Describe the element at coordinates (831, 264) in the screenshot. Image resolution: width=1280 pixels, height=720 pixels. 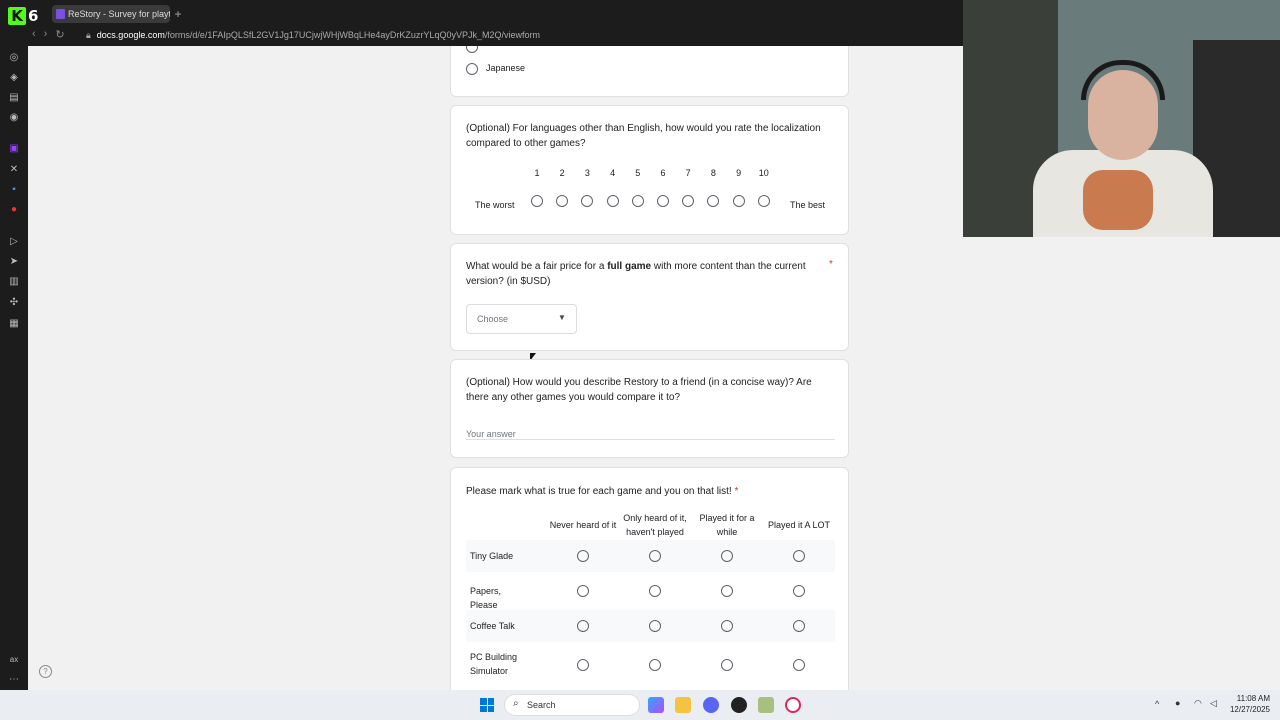
I see `required-asterisk: *` at that location.